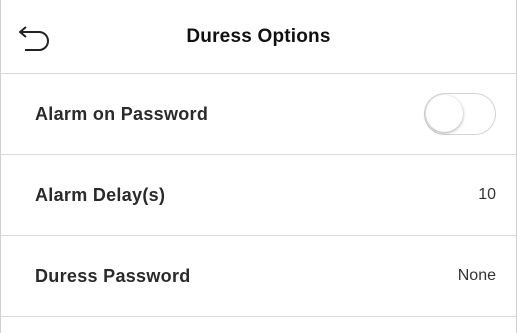  I want to click on duress-password-value: None, so click(476, 275).